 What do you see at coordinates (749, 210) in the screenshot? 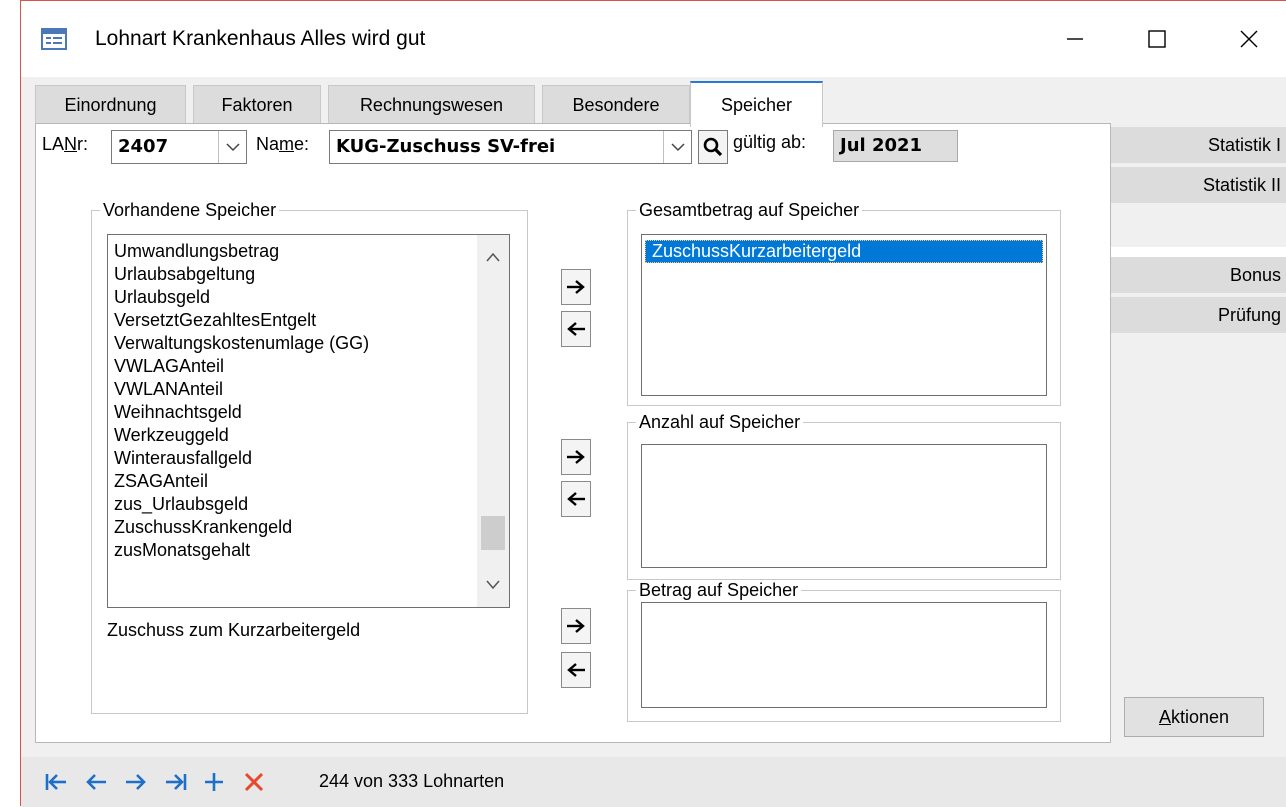
I see `gesamt-legend: Gesamtbetrag auf Speicher` at bounding box center [749, 210].